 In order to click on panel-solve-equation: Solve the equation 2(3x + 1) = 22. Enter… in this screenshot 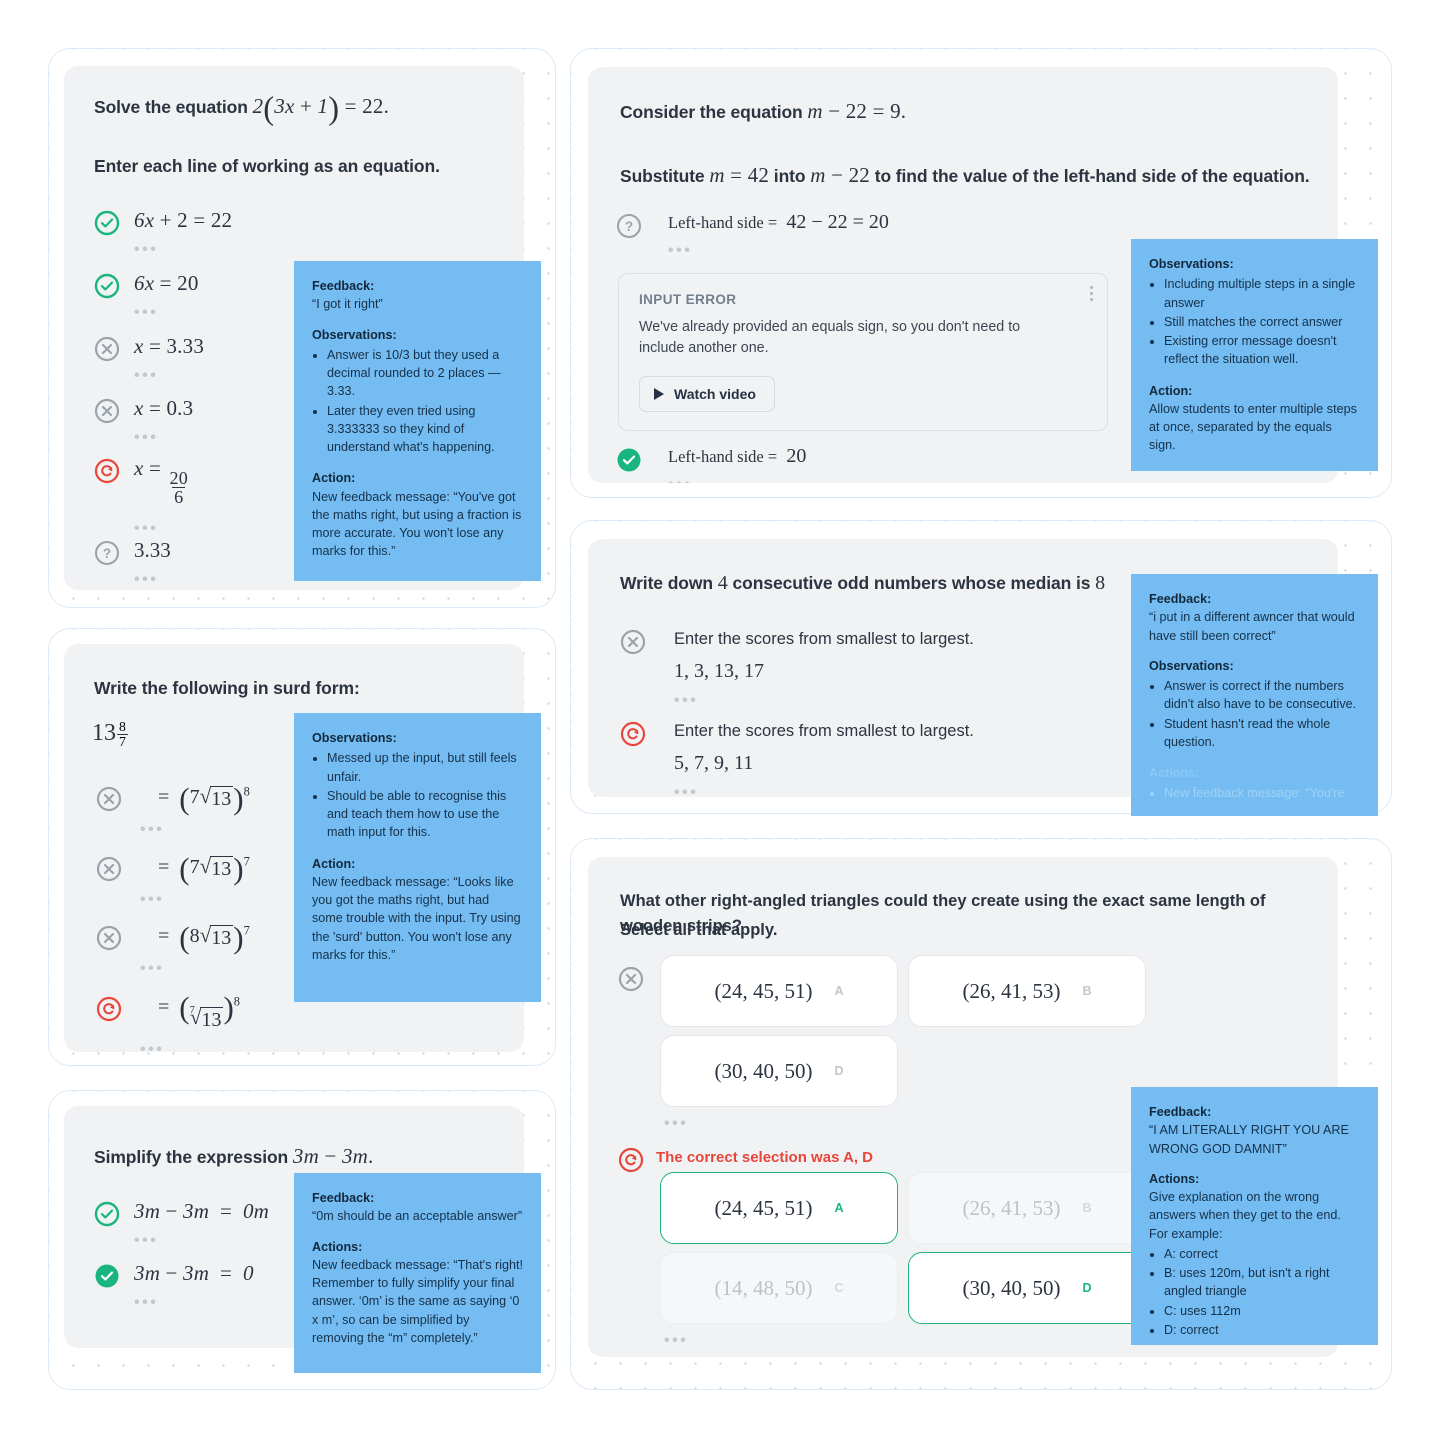, I will do `click(302, 328)`.